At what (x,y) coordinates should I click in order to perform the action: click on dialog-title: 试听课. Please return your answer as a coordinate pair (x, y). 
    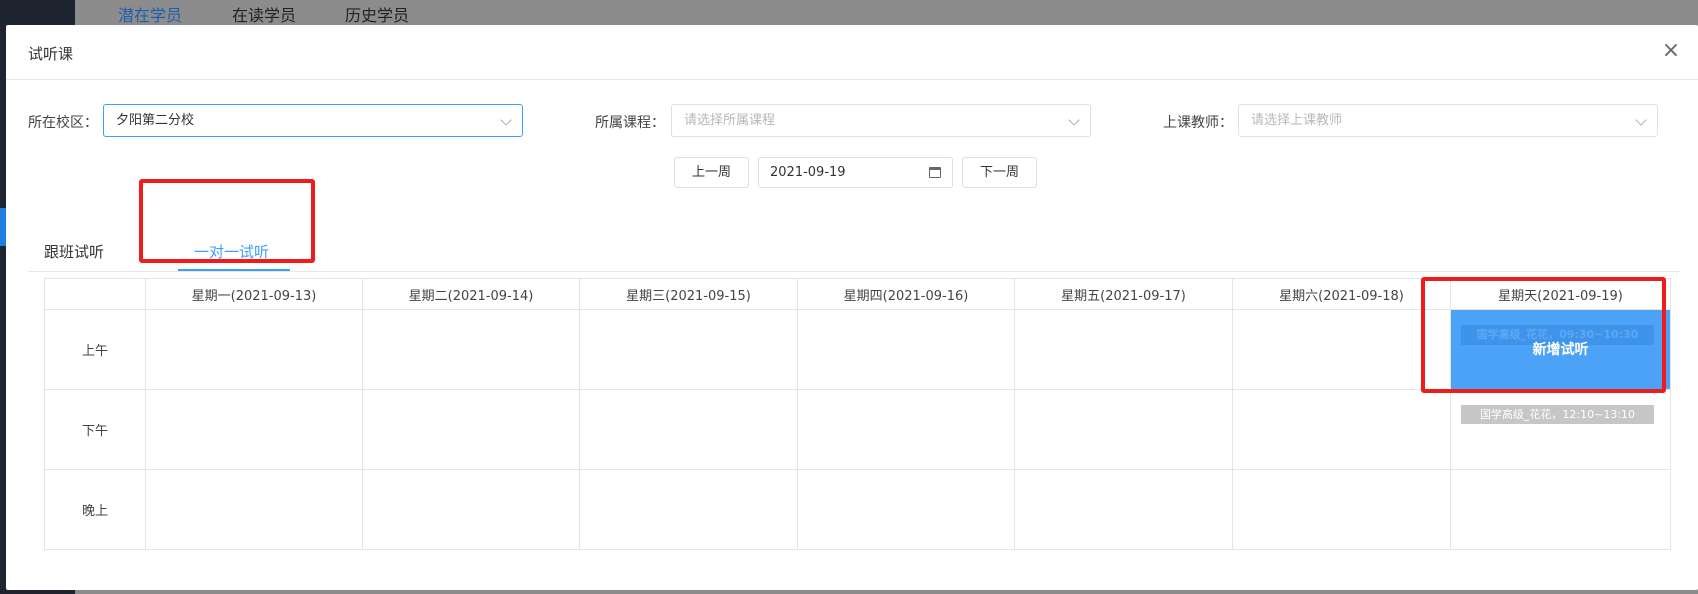
    Looking at the image, I should click on (51, 54).